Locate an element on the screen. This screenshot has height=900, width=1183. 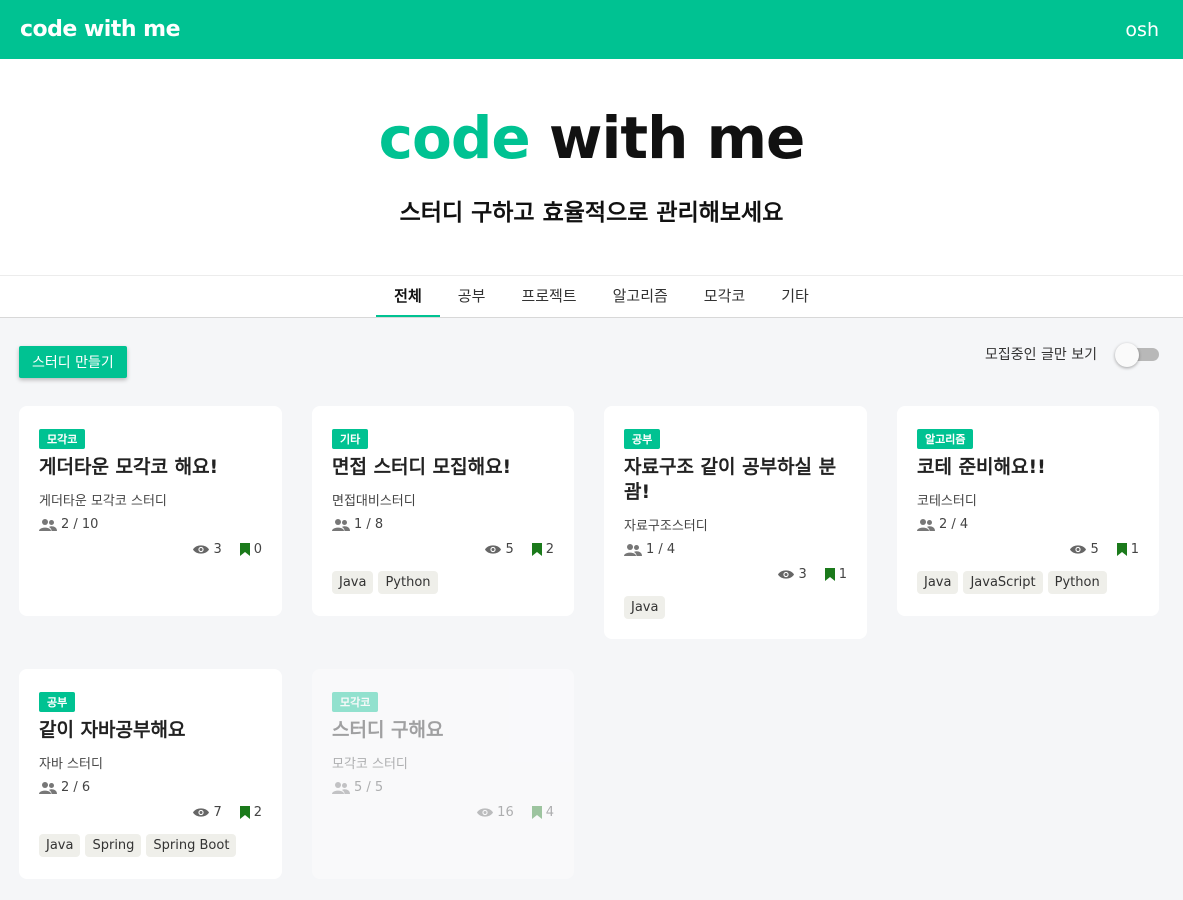
card-description: 자료구조스터디 is located at coordinates (666, 526).